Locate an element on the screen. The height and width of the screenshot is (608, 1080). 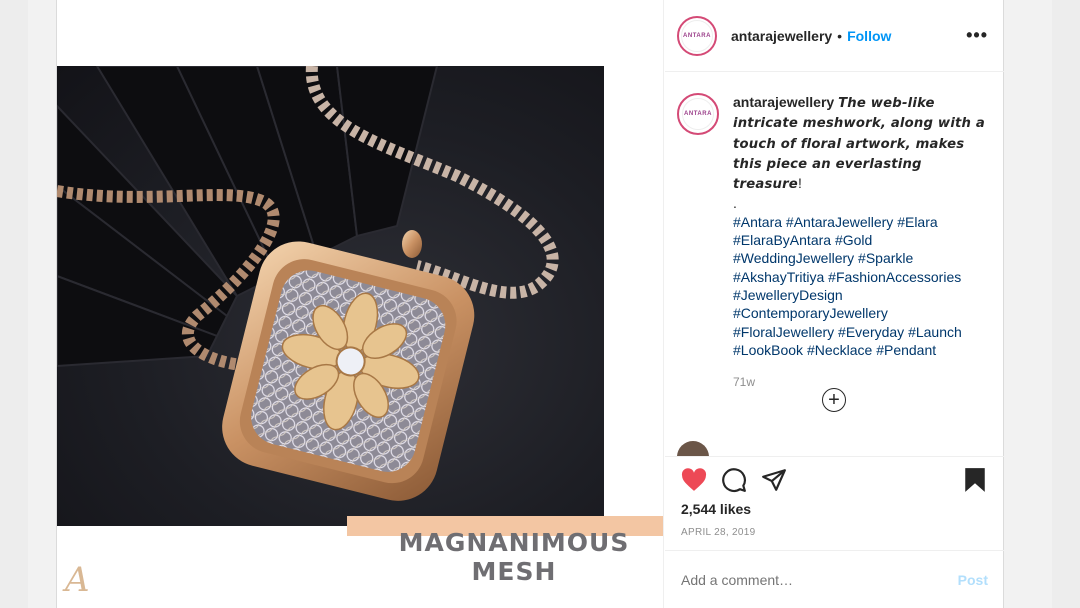
add-comment-bar: Post is located at coordinates (834, 579).